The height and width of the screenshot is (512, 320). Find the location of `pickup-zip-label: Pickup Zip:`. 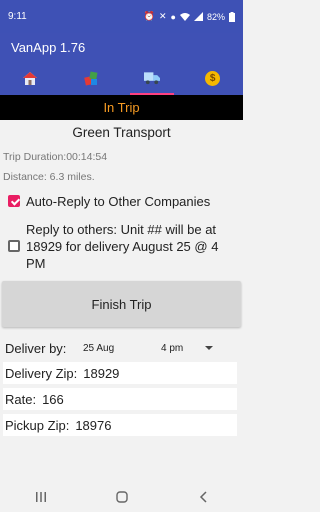

pickup-zip-label: Pickup Zip: is located at coordinates (37, 425).